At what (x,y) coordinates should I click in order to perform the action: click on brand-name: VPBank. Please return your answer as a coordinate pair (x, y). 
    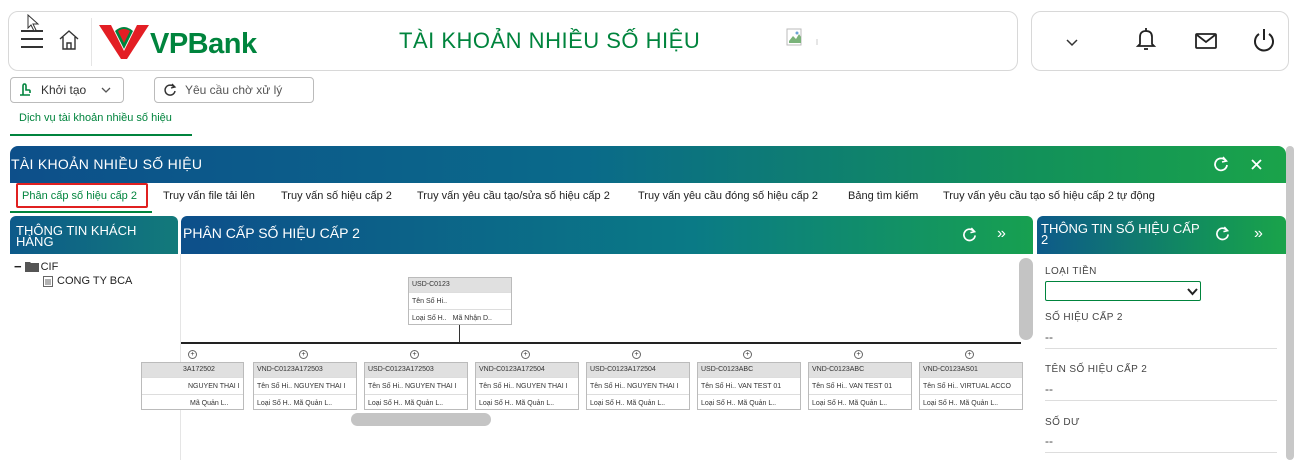
    Looking at the image, I should click on (203, 44).